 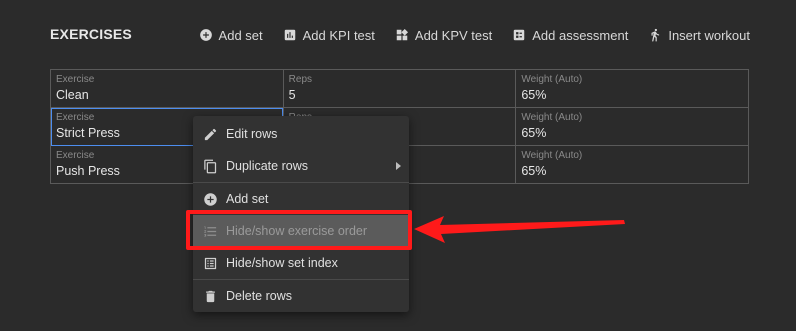 I want to click on add-set-button: Add set, so click(x=231, y=35).